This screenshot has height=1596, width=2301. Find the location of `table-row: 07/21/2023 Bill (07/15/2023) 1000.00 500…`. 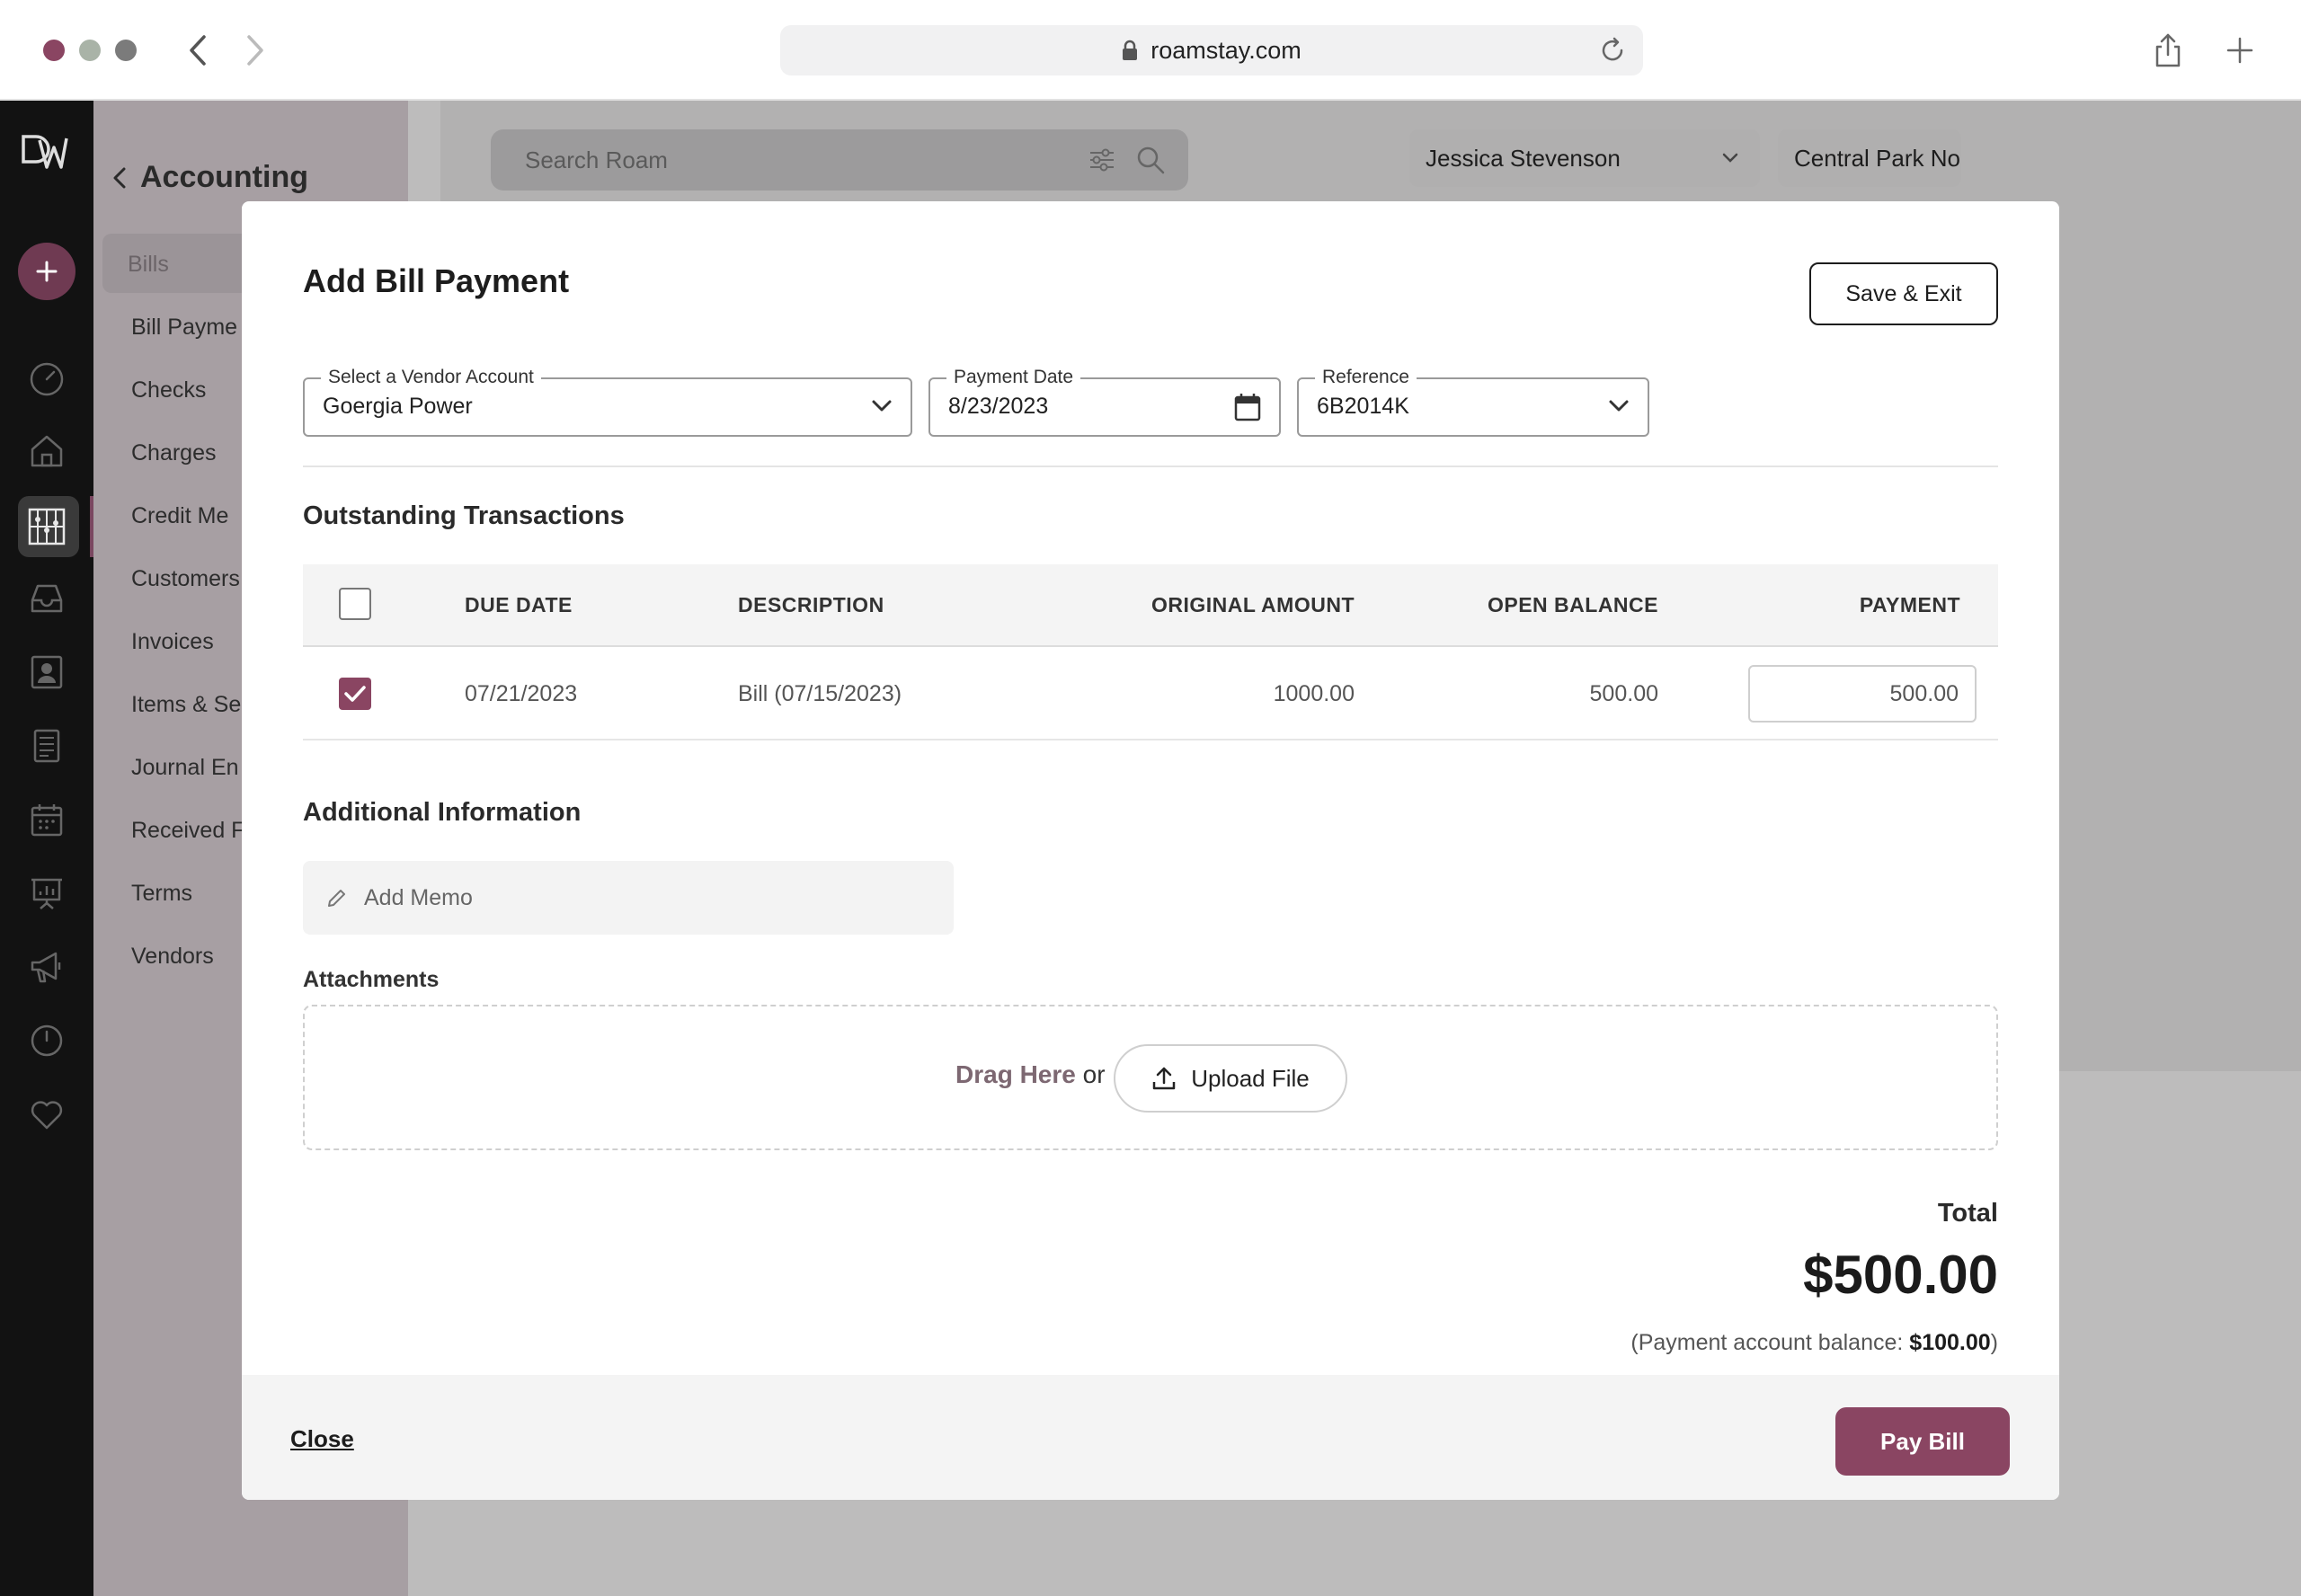

table-row: 07/21/2023 Bill (07/15/2023) 1000.00 500… is located at coordinates (1150, 693).